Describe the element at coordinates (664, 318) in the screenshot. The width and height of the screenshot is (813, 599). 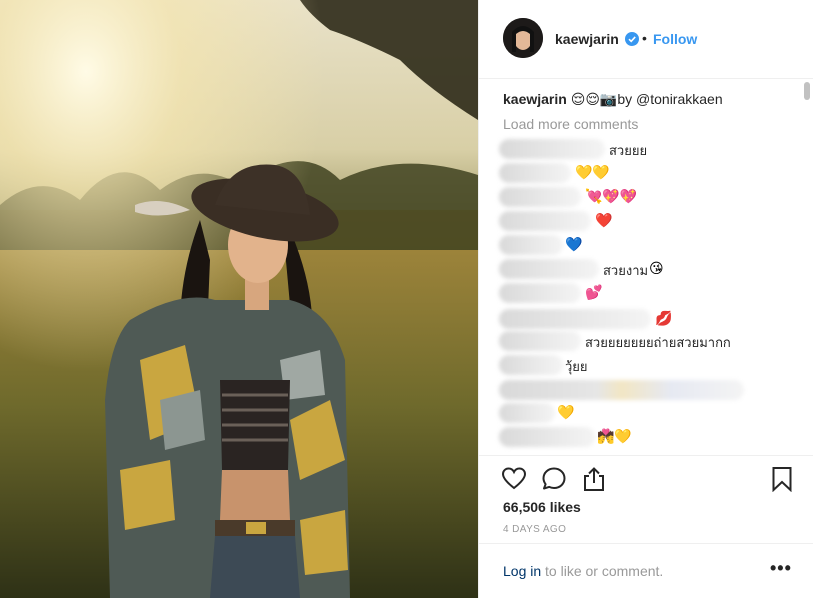
I see `comment-emoji: 💋` at that location.